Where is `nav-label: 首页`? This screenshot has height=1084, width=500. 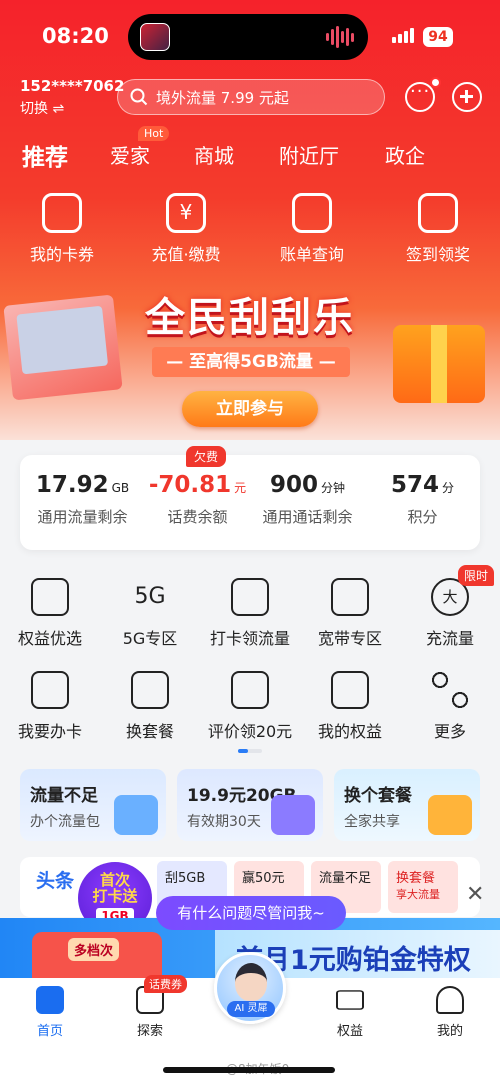
nav-label: 首页 is located at coordinates (49, 1031).